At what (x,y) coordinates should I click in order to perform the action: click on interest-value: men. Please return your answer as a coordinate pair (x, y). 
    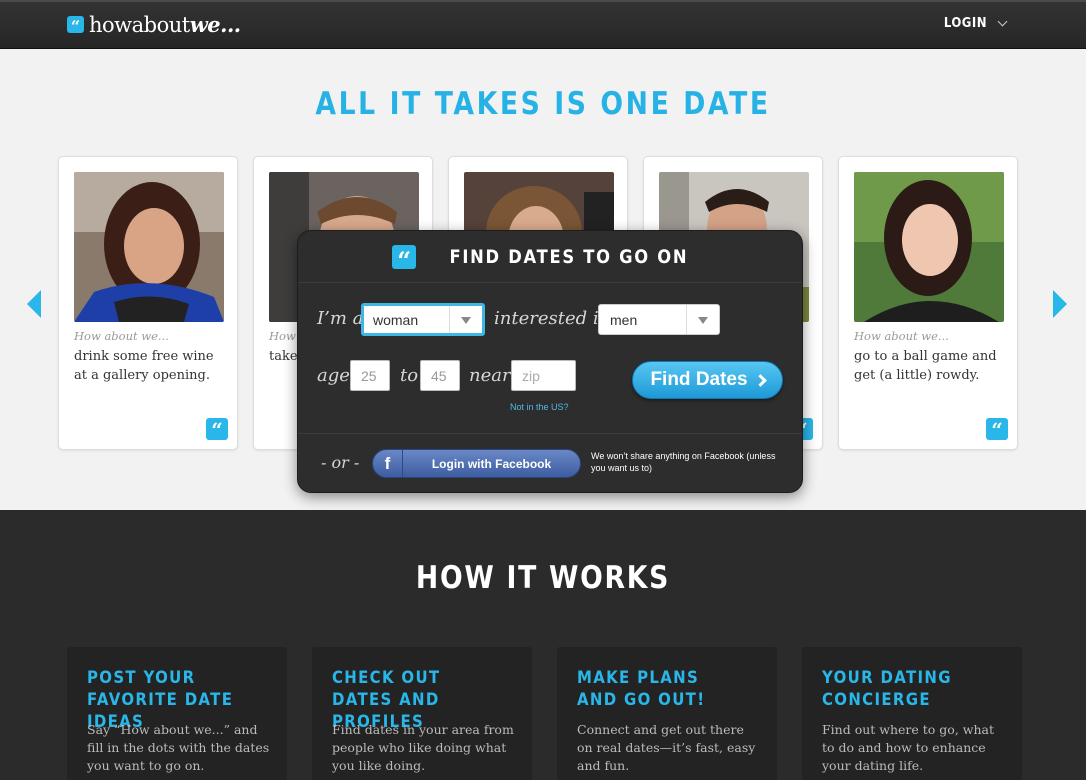
    Looking at the image, I should click on (624, 320).